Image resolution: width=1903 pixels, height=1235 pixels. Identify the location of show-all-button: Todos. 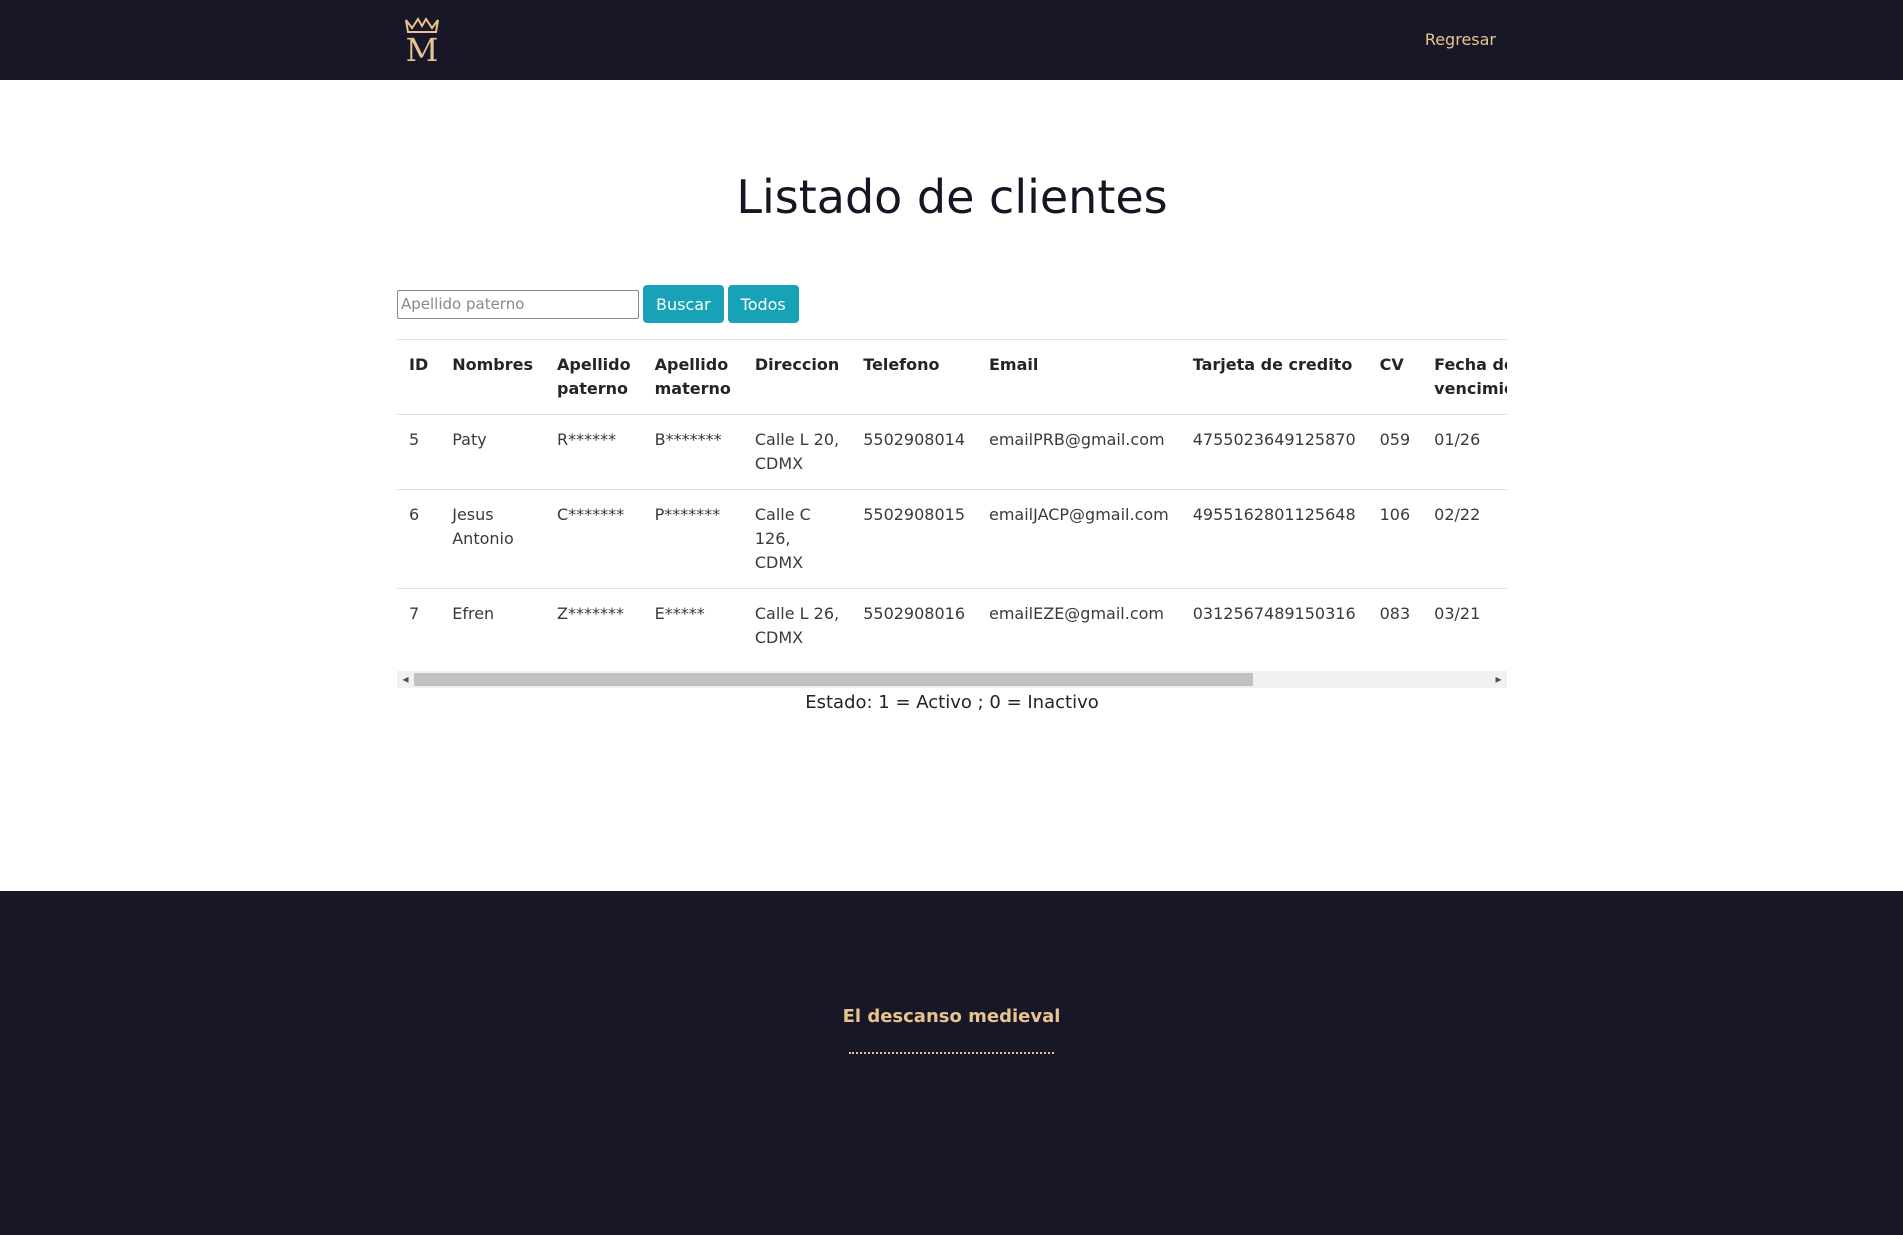
(763, 304).